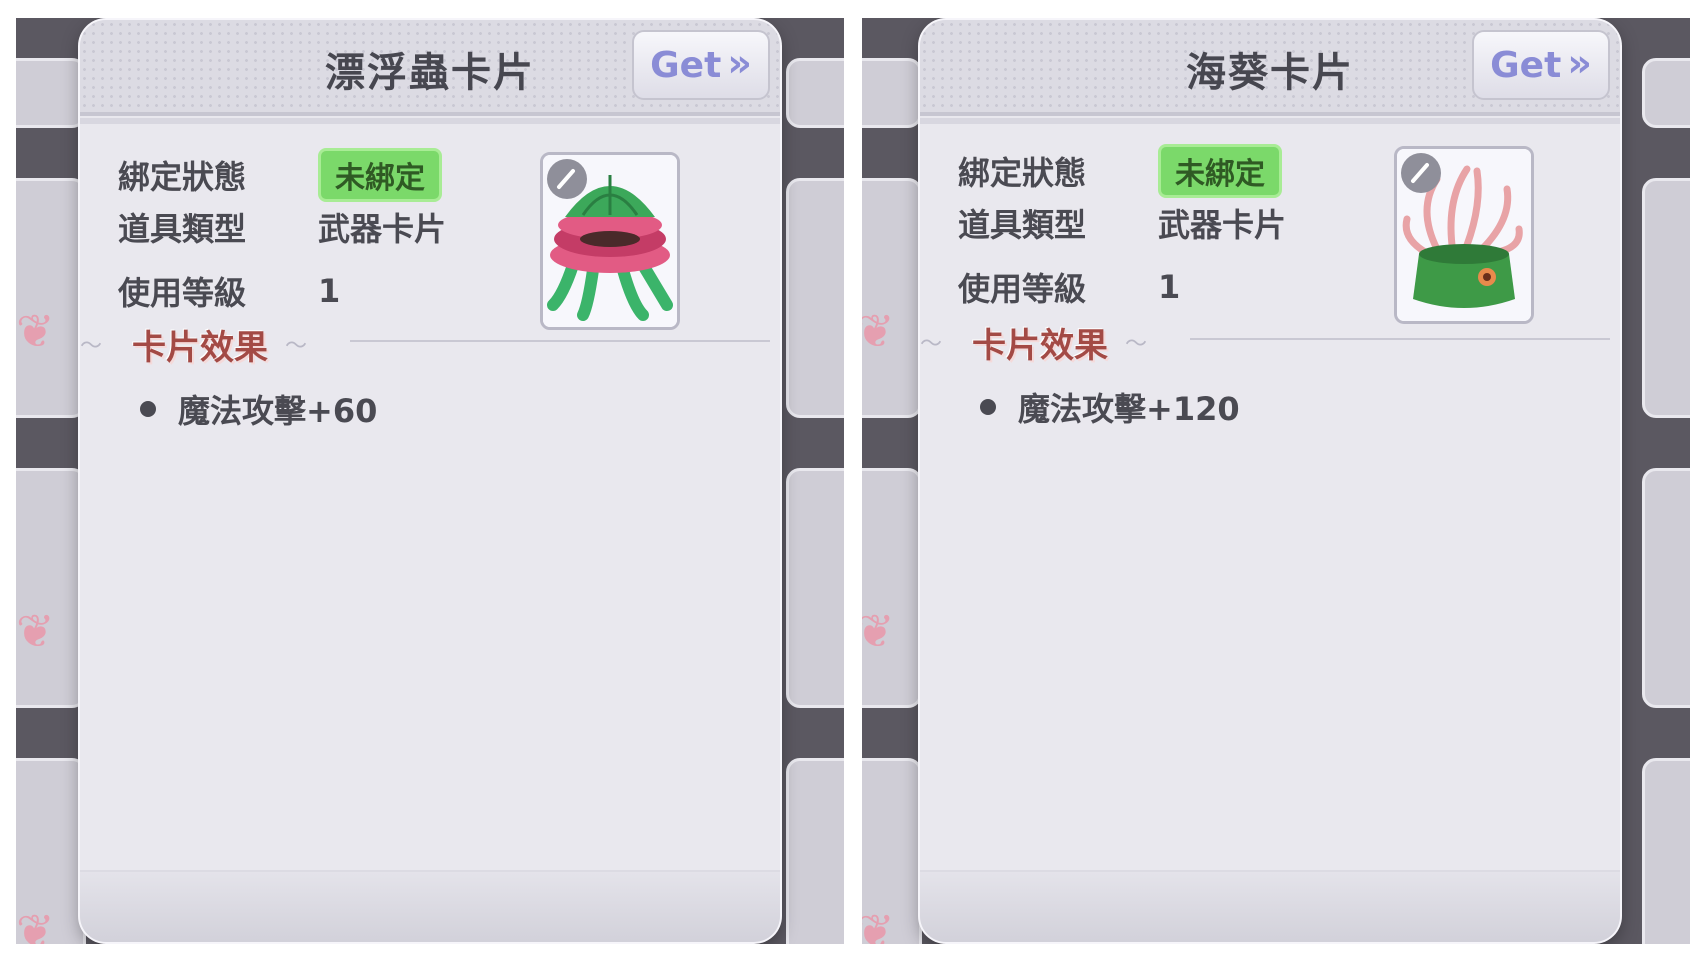 Image resolution: width=1706 pixels, height=960 pixels. I want to click on popup-header: 海葵卡片 Get », so click(1270, 72).